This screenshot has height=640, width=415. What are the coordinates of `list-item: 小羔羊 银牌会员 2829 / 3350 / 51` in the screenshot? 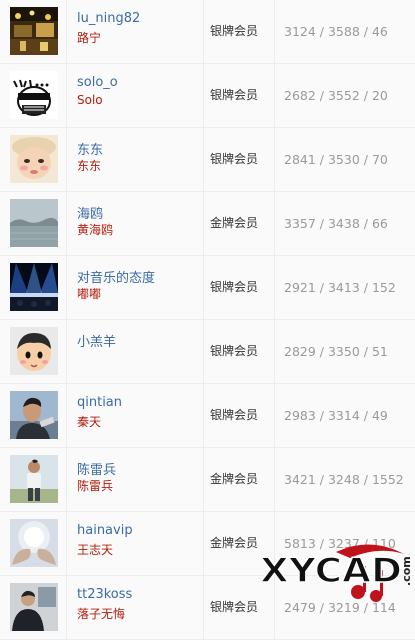 It's located at (207, 352).